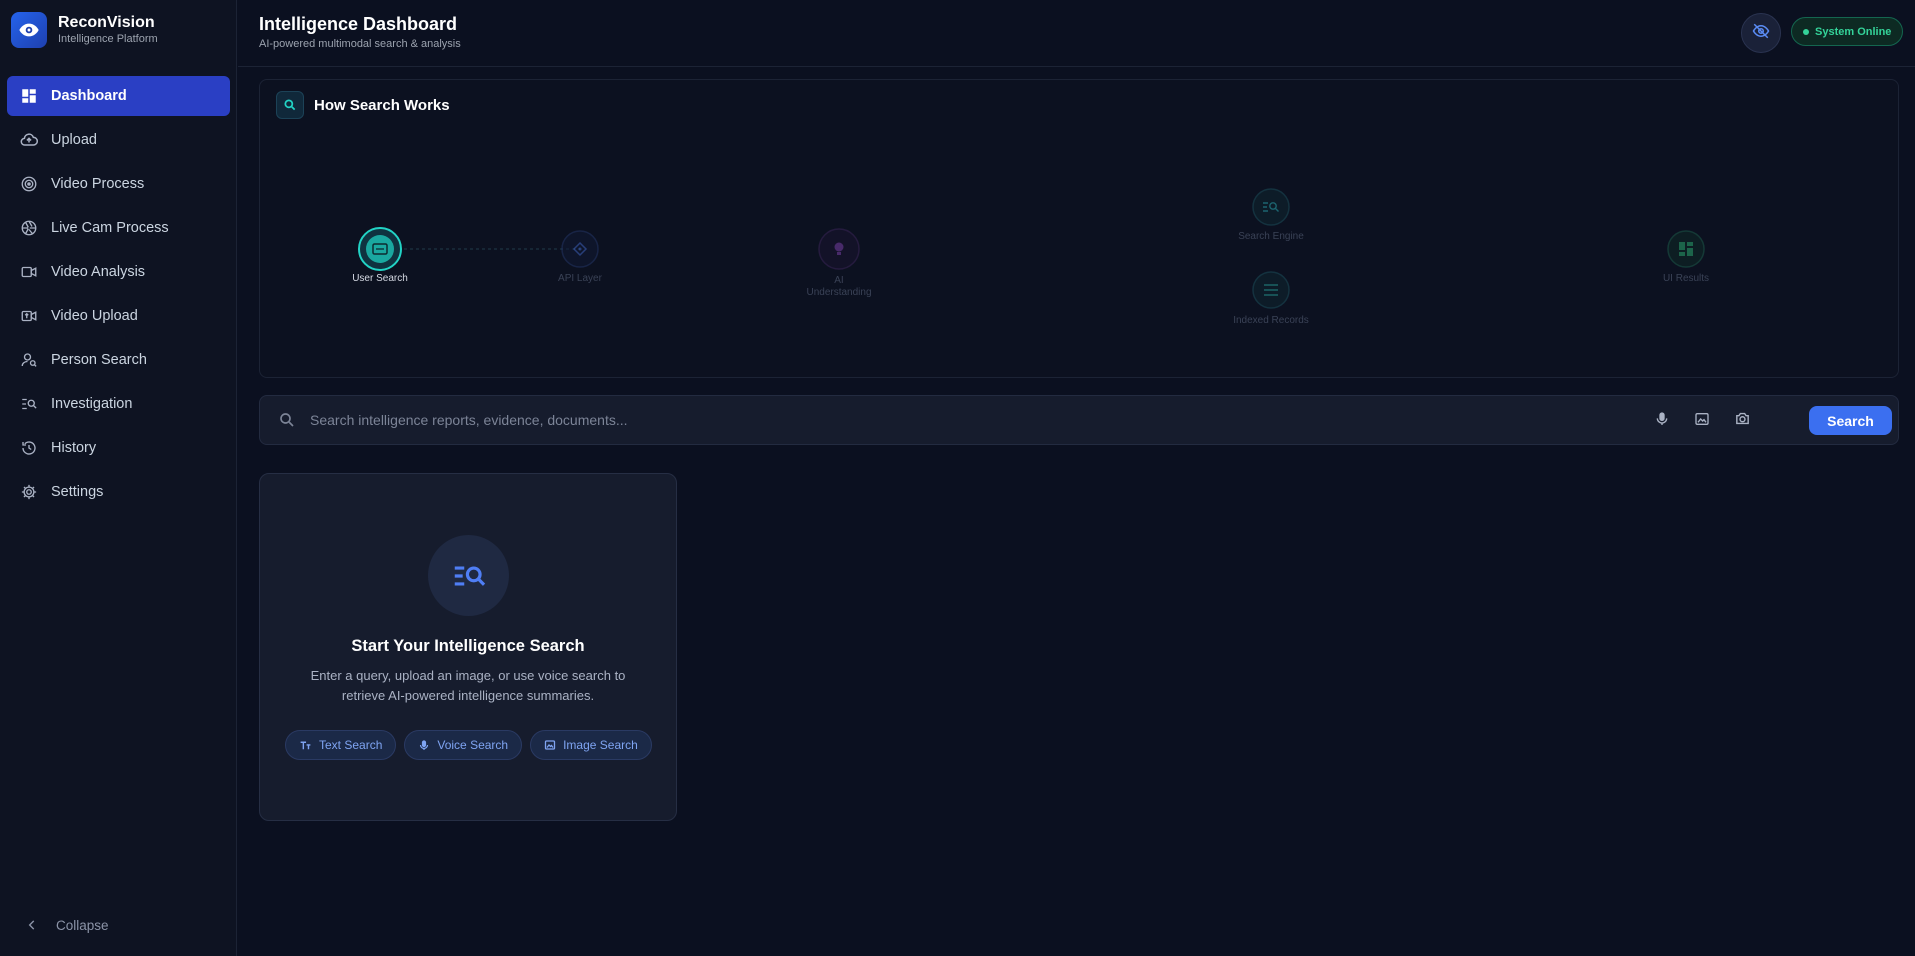 The height and width of the screenshot is (956, 1915). I want to click on sidebar-item-video-upload: Video Upload, so click(118, 316).